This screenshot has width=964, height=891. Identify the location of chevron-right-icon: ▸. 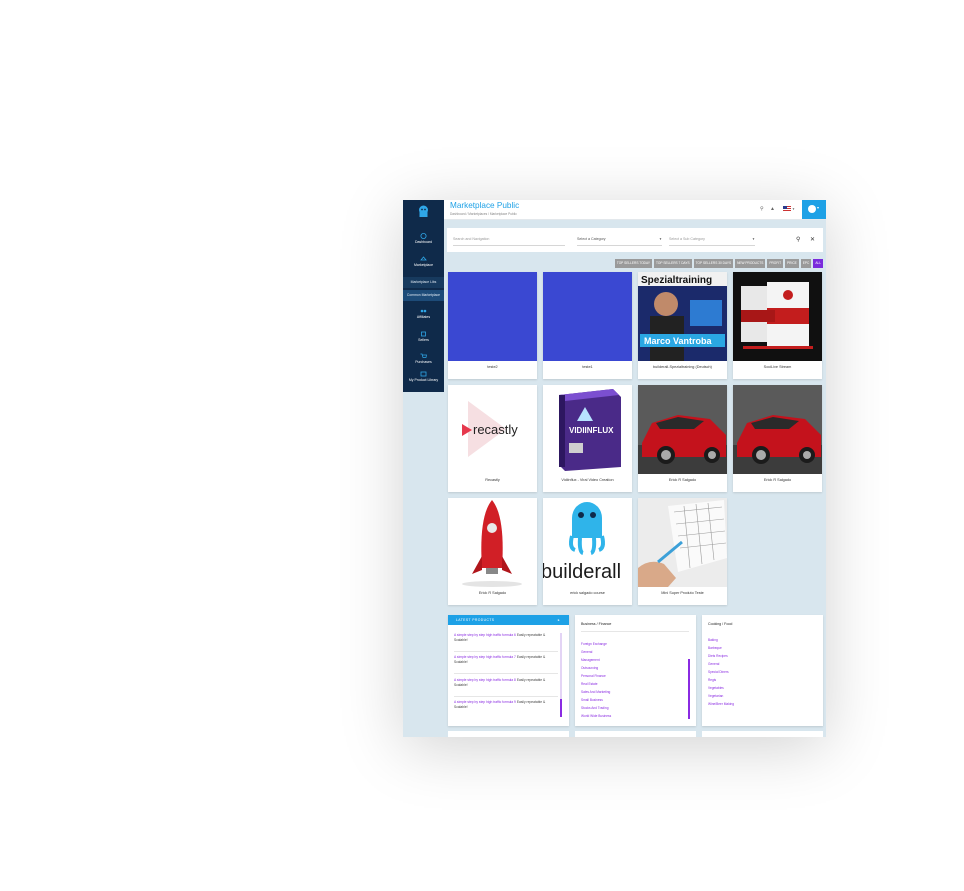
(555, 620).